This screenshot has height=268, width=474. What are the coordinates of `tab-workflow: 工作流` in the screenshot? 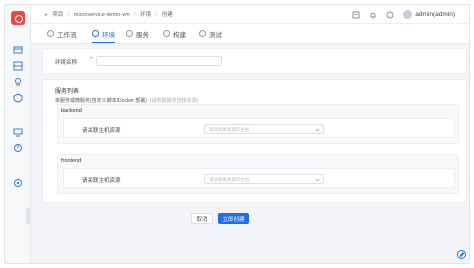 It's located at (62, 36).